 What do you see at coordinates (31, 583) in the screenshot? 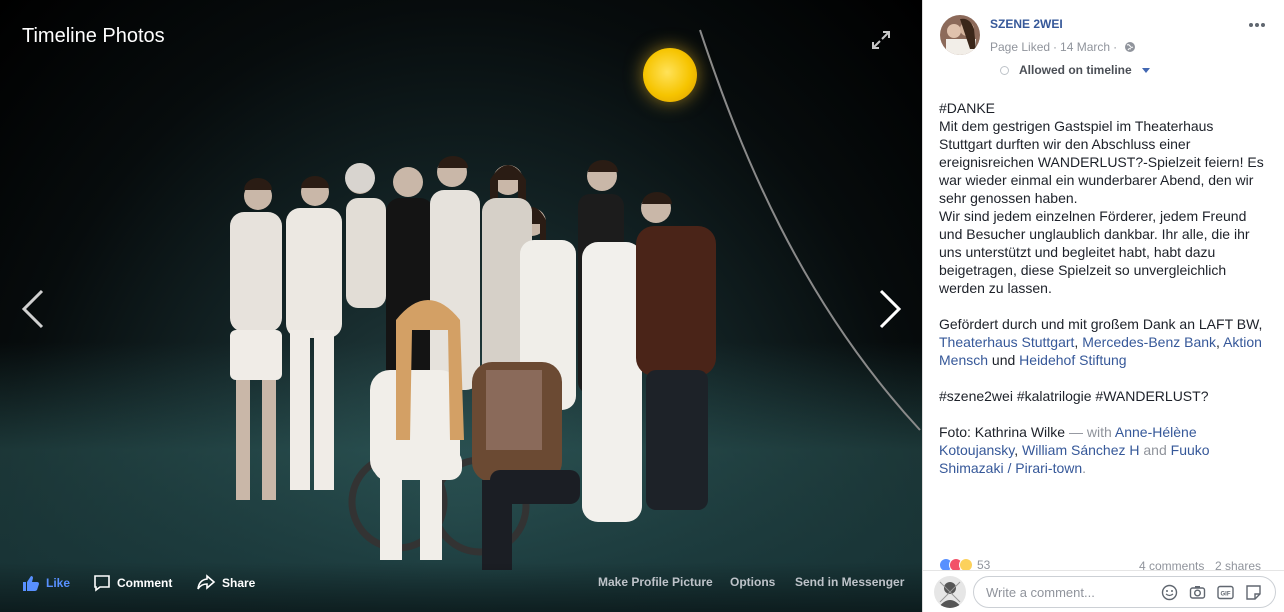
I see `thumbs-up-icon` at bounding box center [31, 583].